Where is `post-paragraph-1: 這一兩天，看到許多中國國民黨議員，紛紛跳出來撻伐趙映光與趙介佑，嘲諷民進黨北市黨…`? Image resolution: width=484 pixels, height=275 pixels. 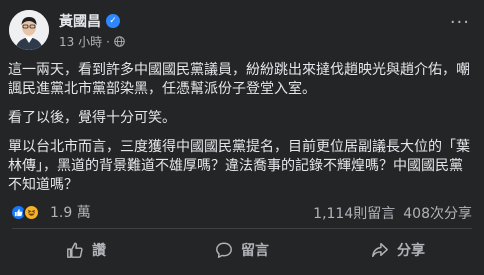
post-paragraph-1: 這一兩天，看到許多中國國民黨議員，紛紛跳出來撻伐趙映光與趙介佑，嘲諷民進黨北市黨… is located at coordinates (239, 79).